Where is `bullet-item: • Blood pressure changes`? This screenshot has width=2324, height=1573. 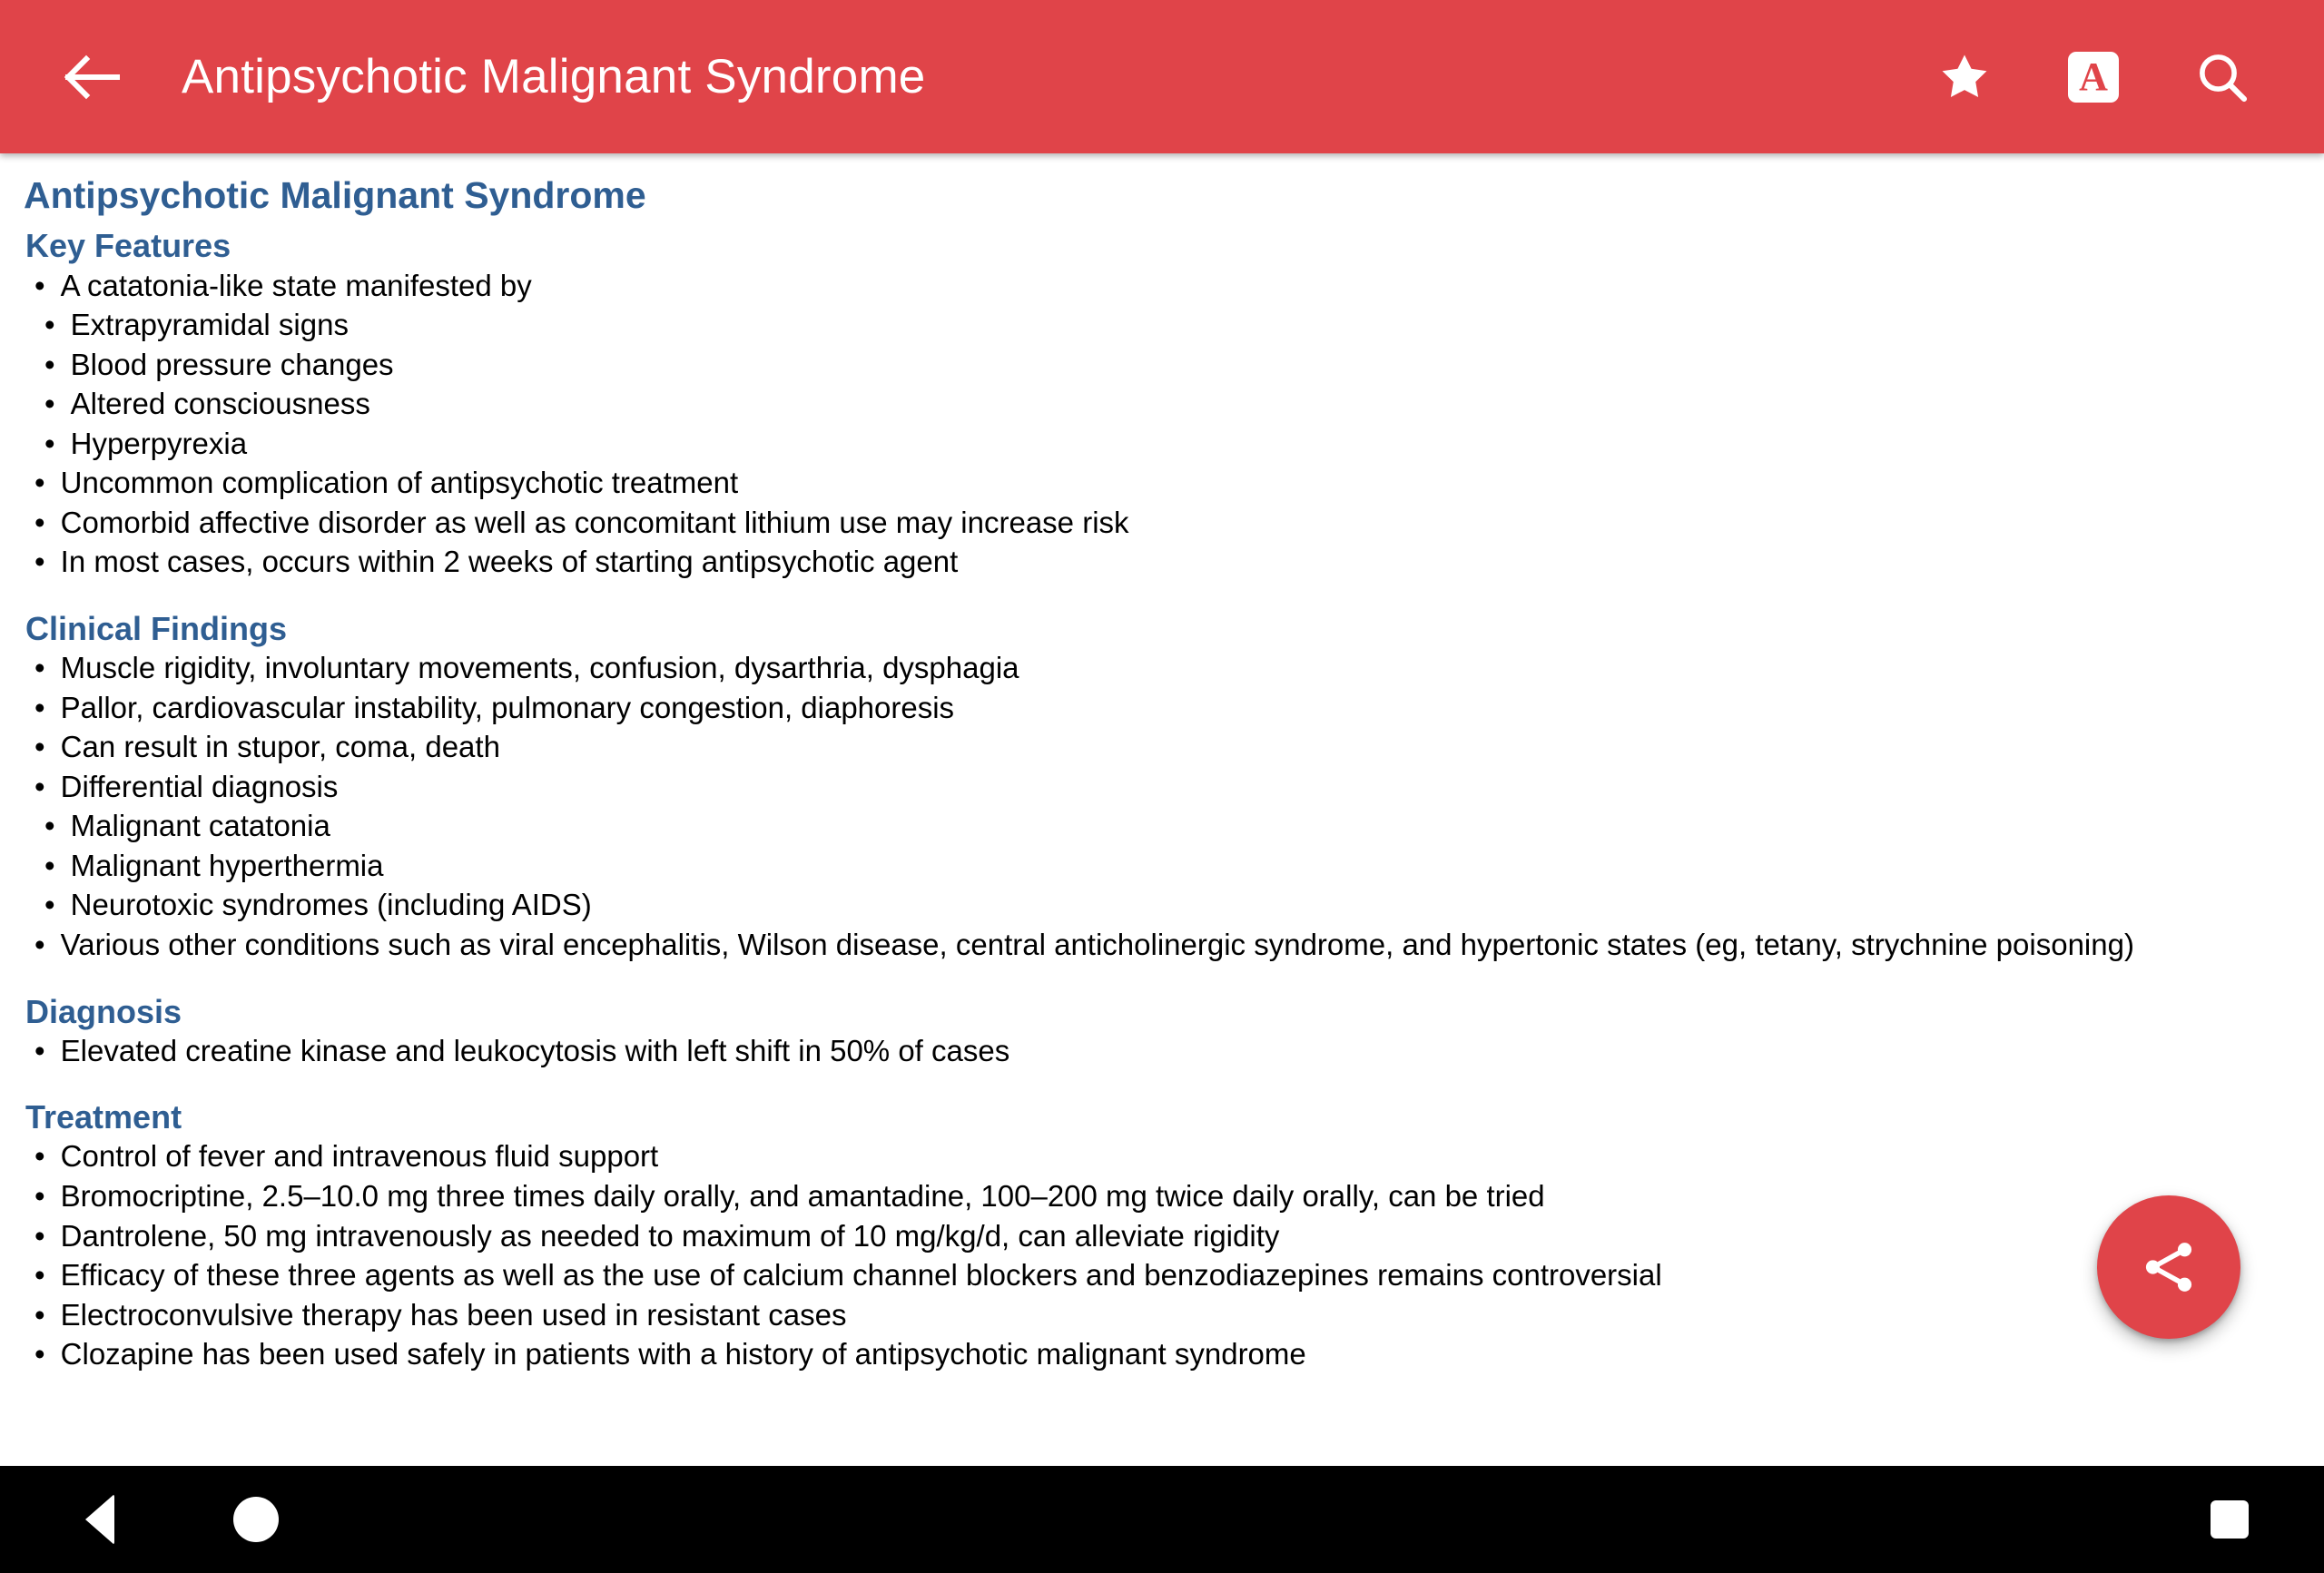 bullet-item: • Blood pressure changes is located at coordinates (1158, 365).